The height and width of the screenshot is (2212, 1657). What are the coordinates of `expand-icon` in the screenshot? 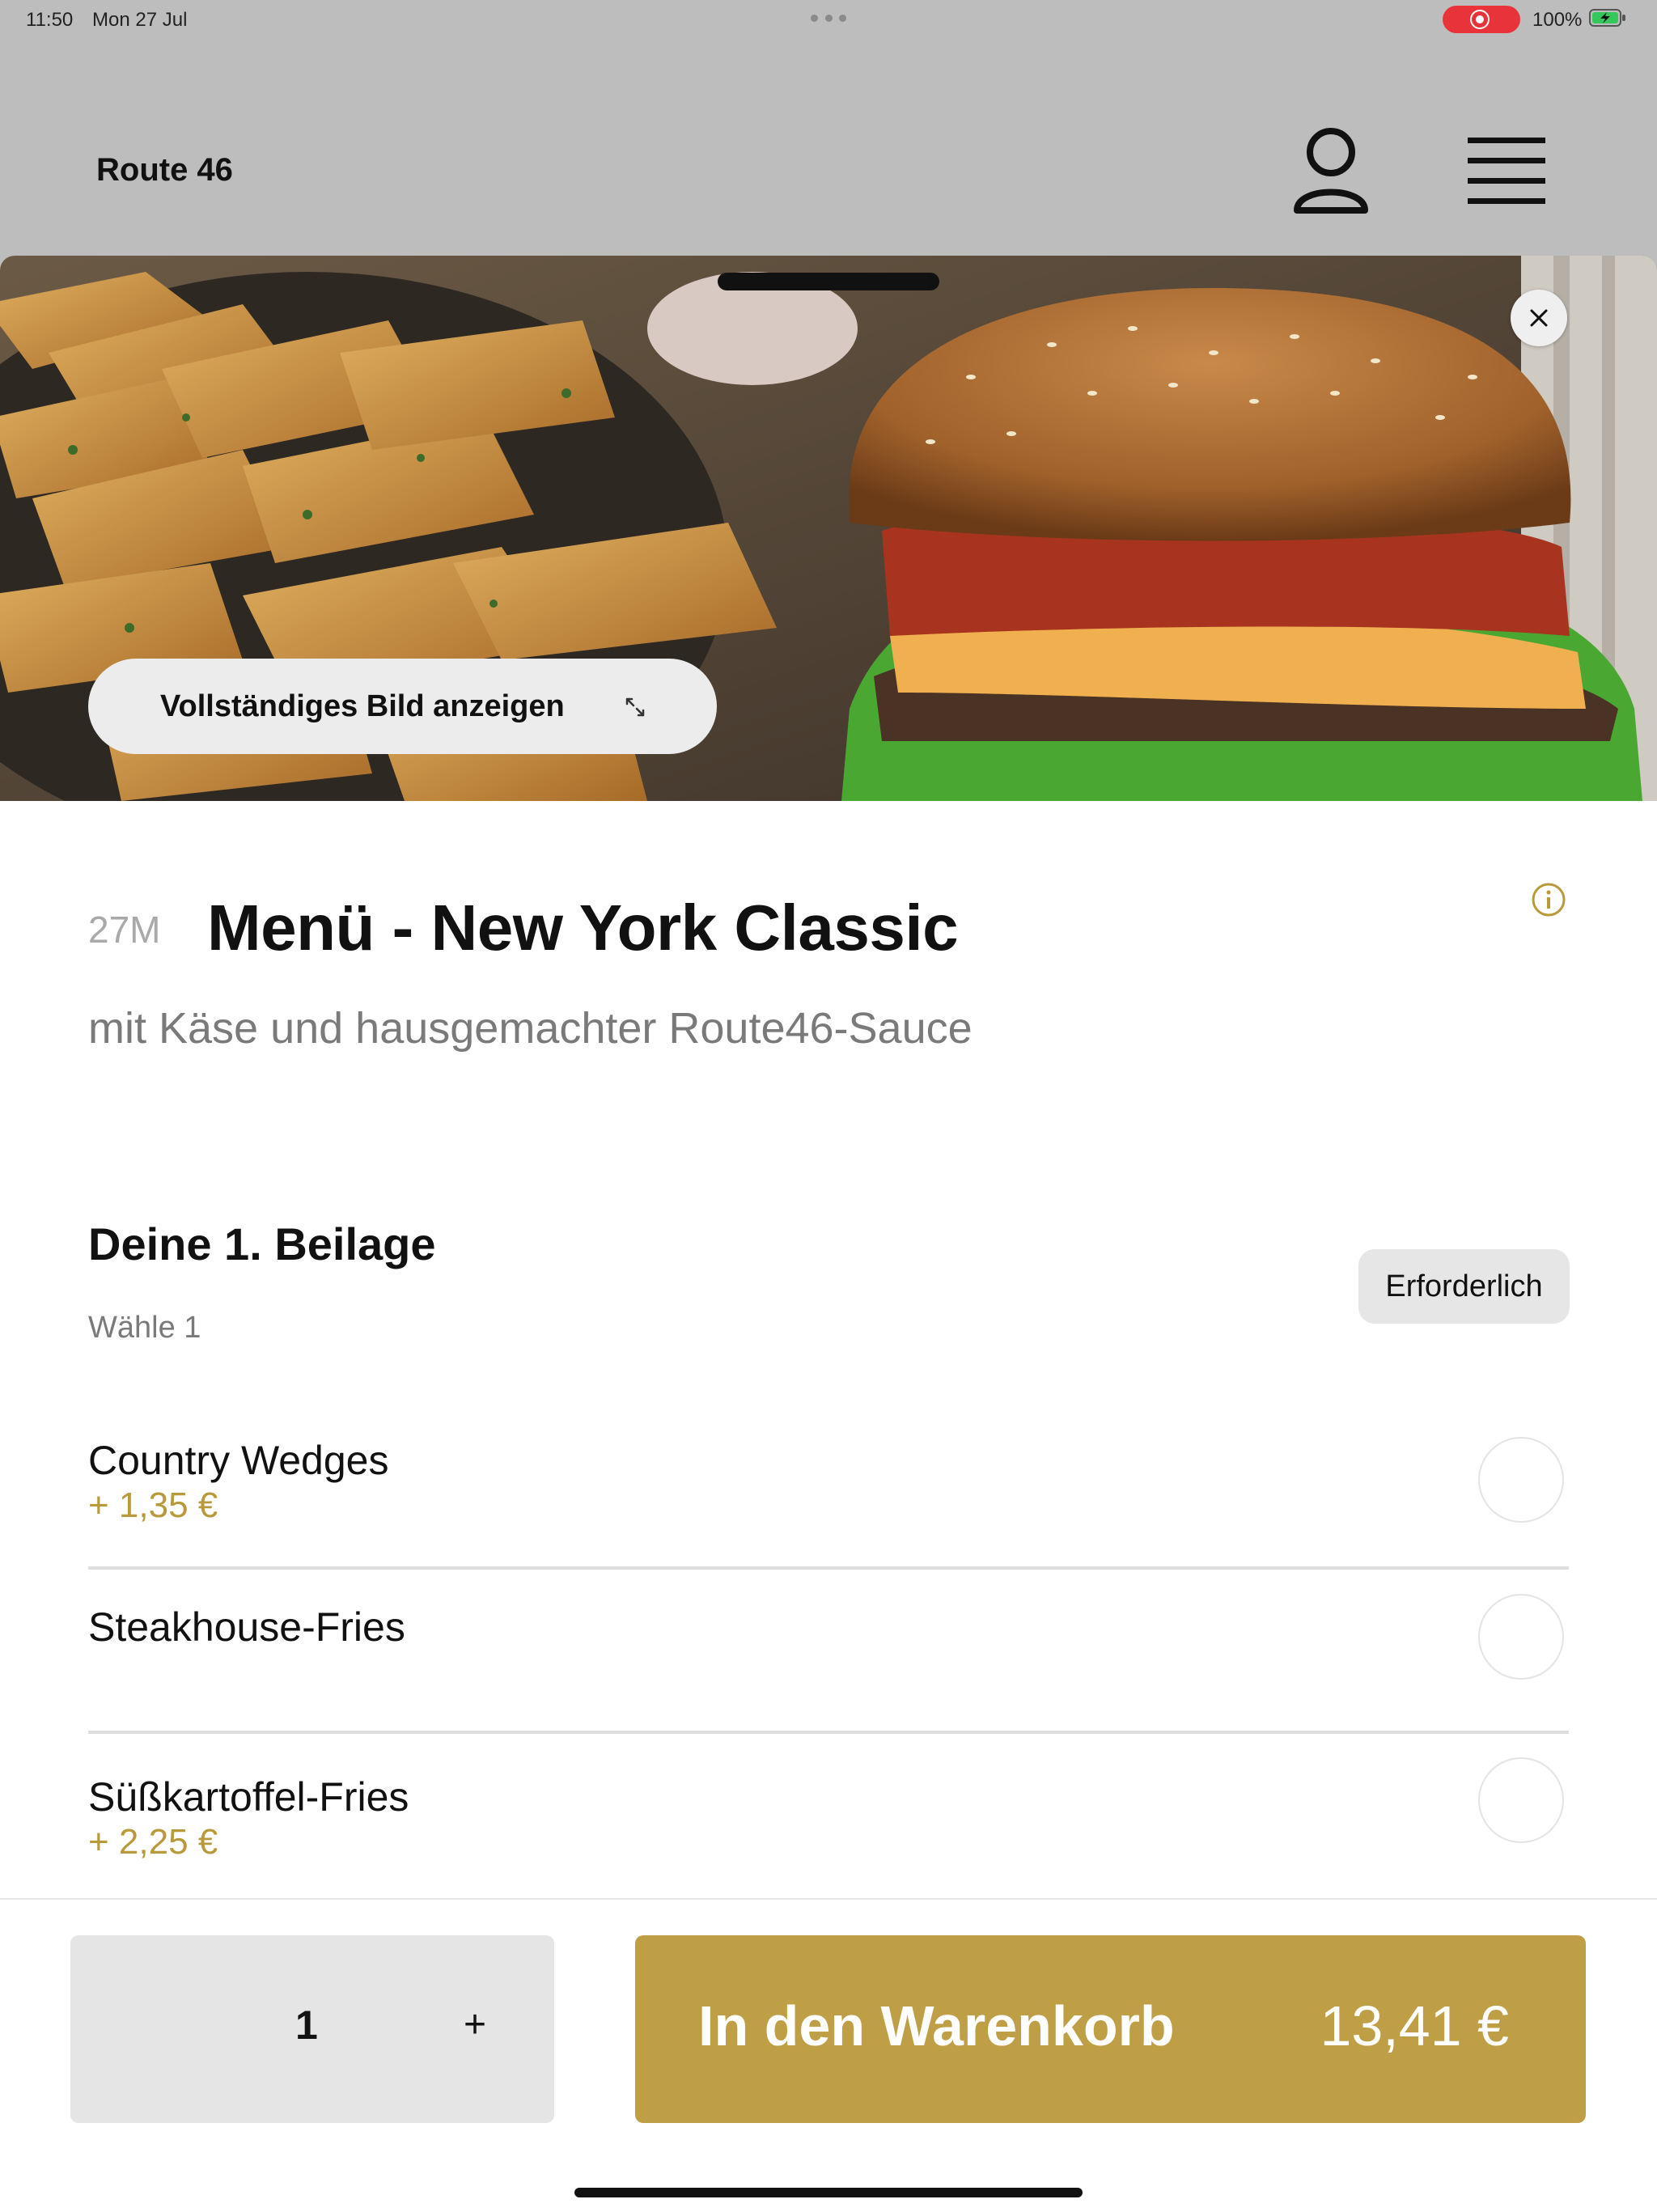 It's located at (635, 707).